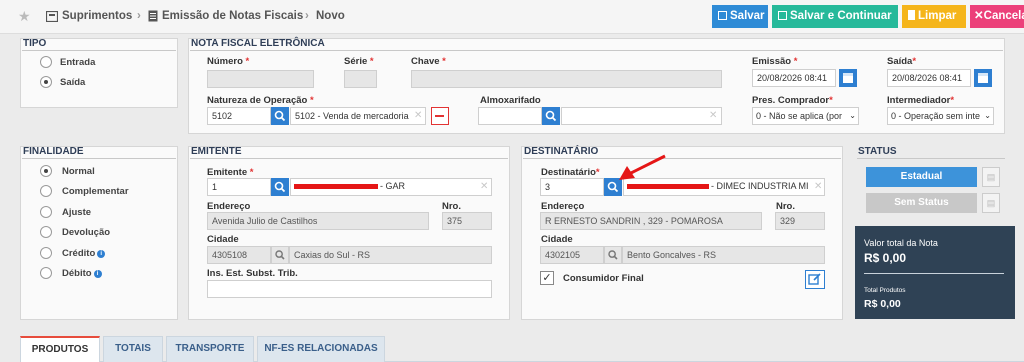 The image size is (1024, 362). I want to click on natureza-label: Natureza de Operação *, so click(260, 100).